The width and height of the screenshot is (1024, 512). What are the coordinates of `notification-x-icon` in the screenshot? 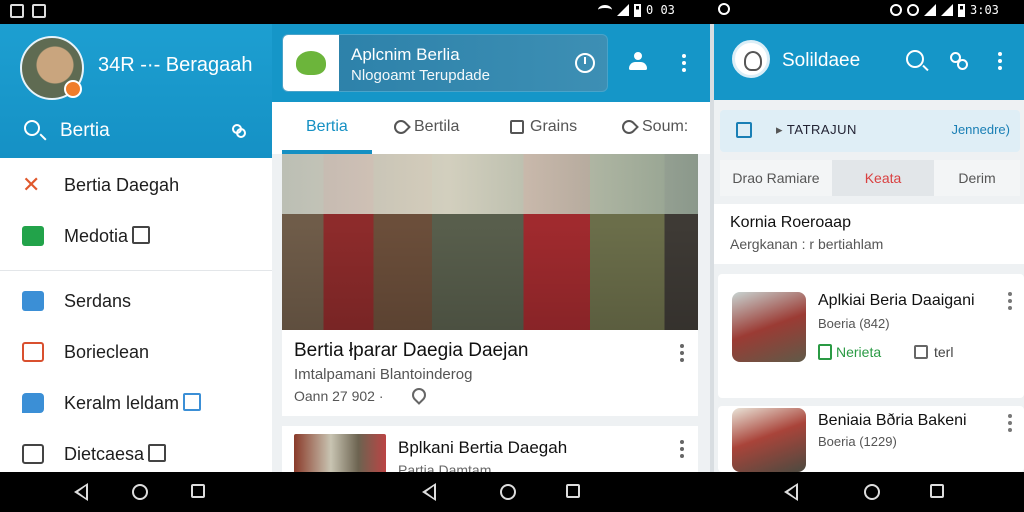 It's located at (17, 11).